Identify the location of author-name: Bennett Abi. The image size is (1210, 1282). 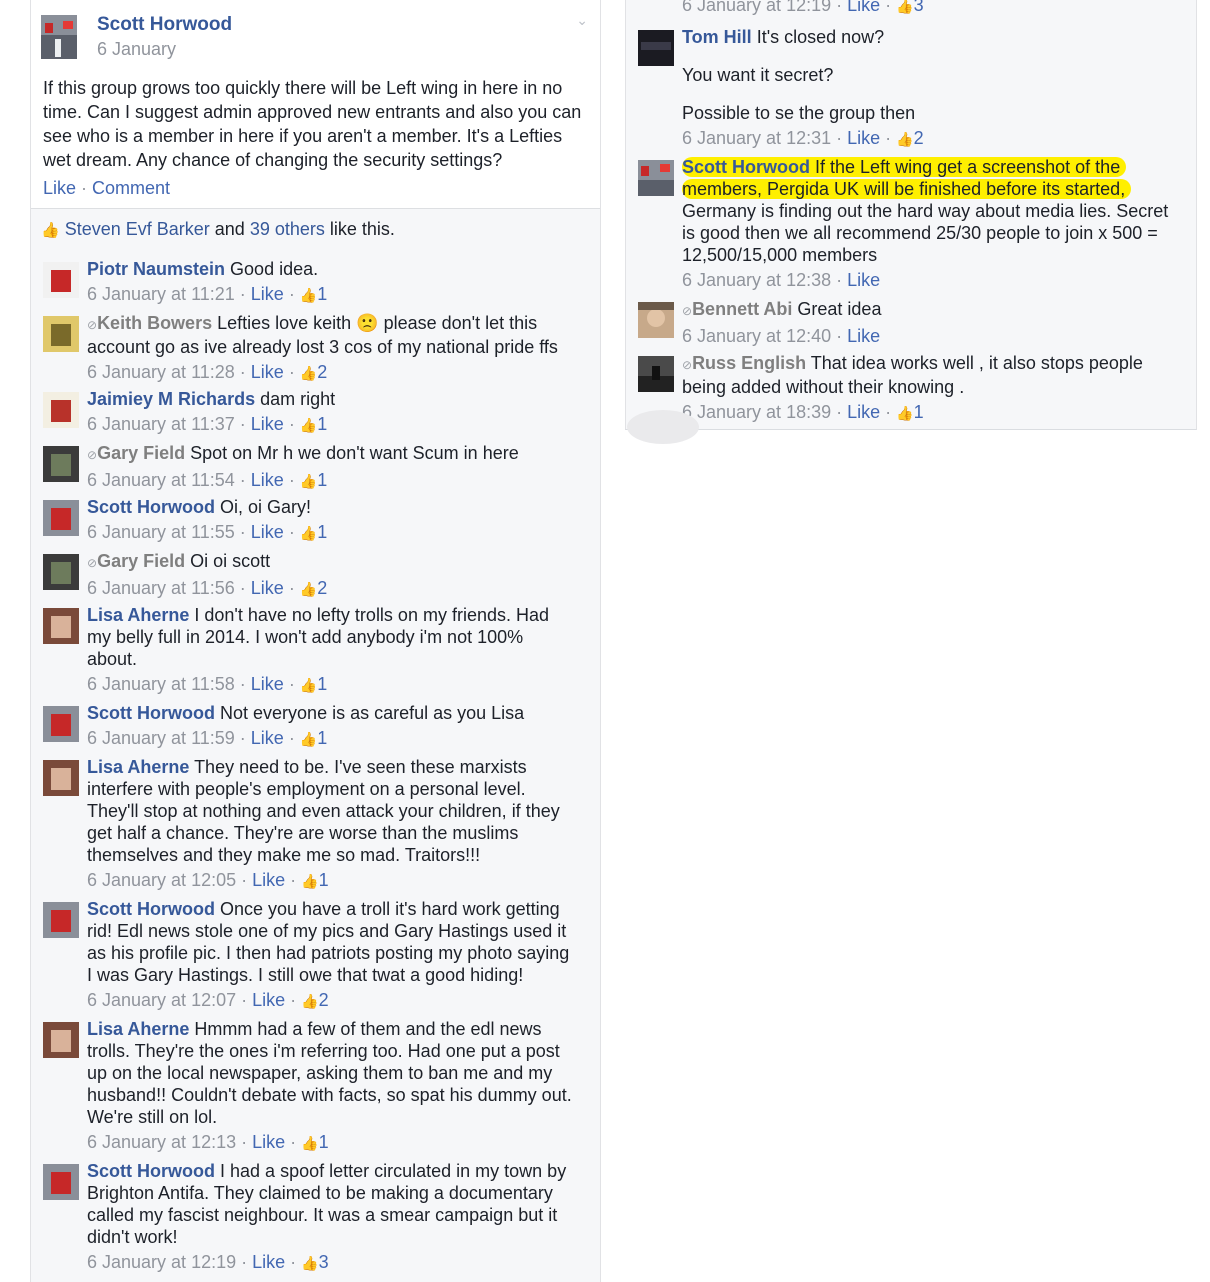
(742, 309).